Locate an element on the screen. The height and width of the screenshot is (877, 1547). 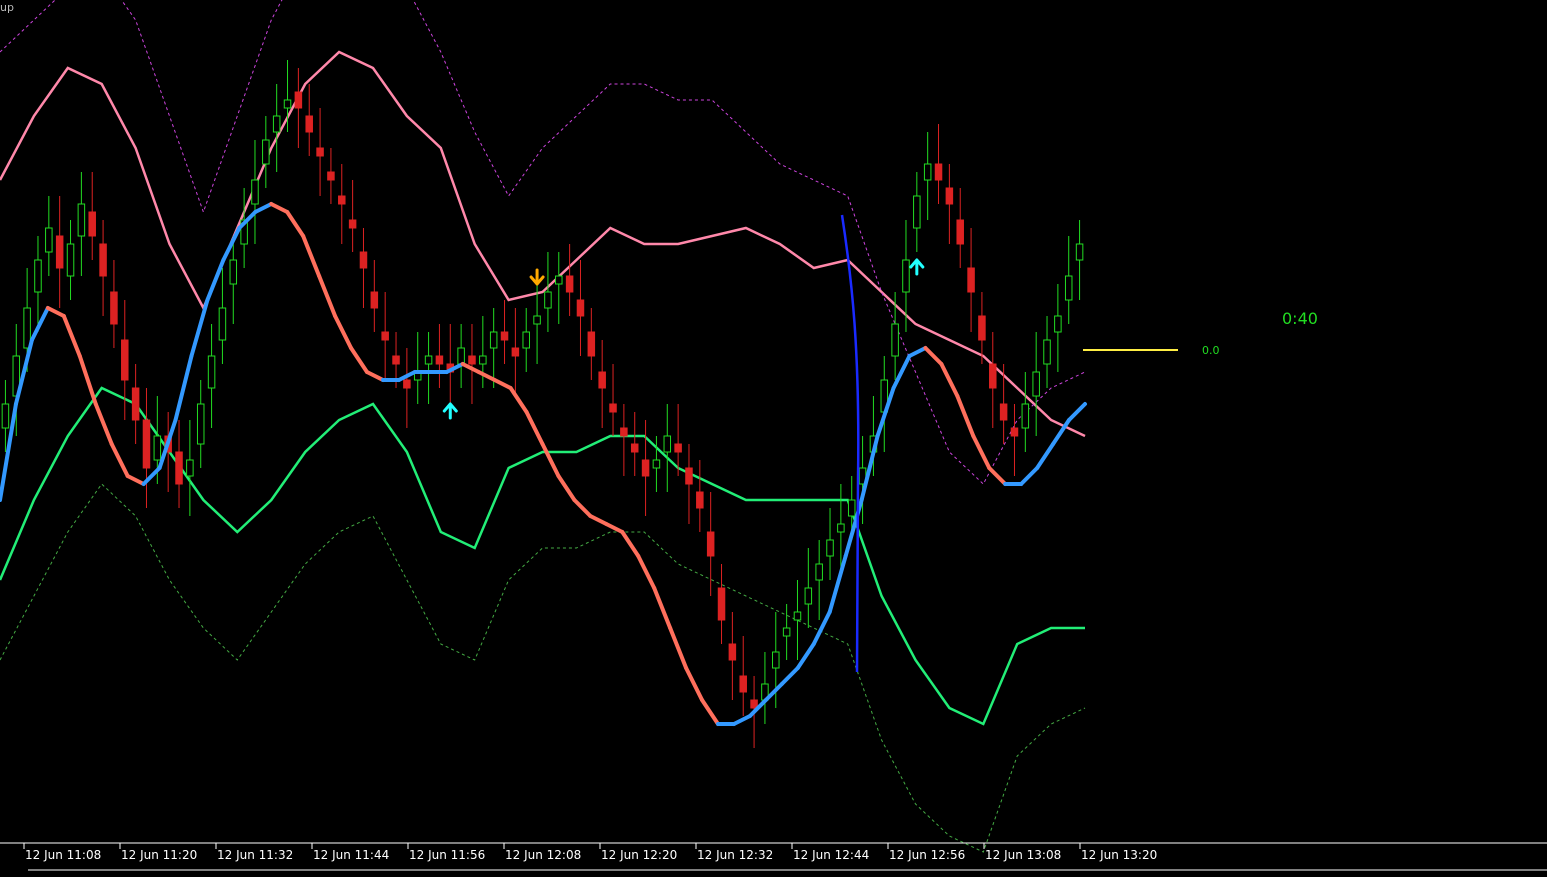
x-tick-label: 12 Jun 12:44 is located at coordinates (831, 855).